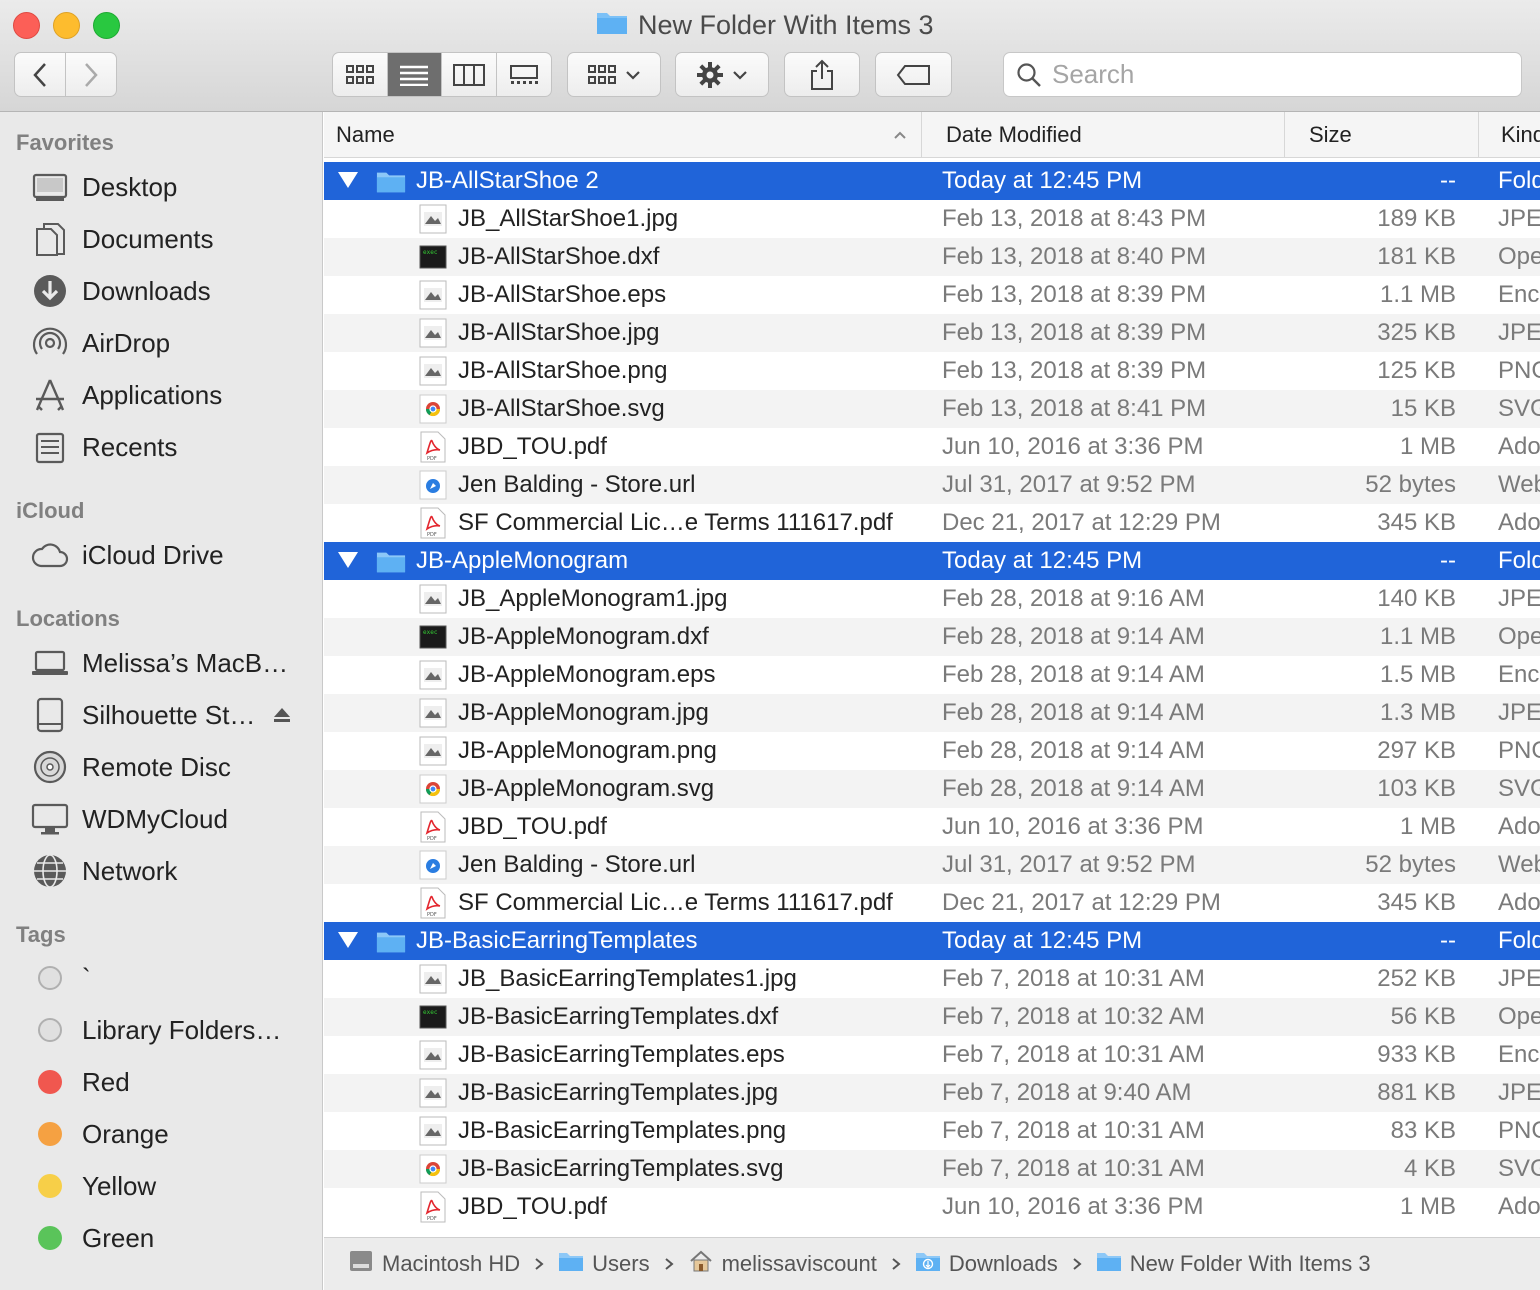  Describe the element at coordinates (1519, 294) in the screenshot. I see `file-kind: Encapsulated PostScript` at that location.